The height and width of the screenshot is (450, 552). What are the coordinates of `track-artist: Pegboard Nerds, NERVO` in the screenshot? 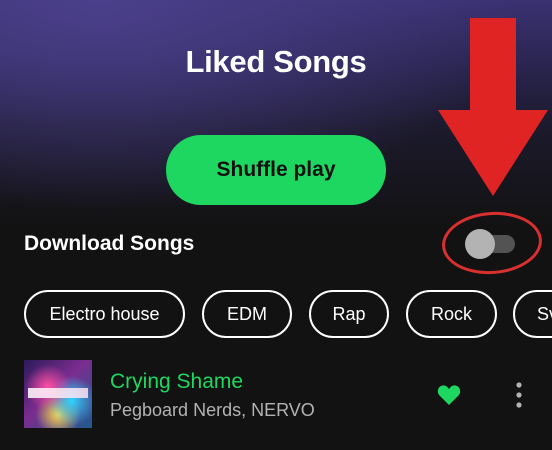 It's located at (212, 410).